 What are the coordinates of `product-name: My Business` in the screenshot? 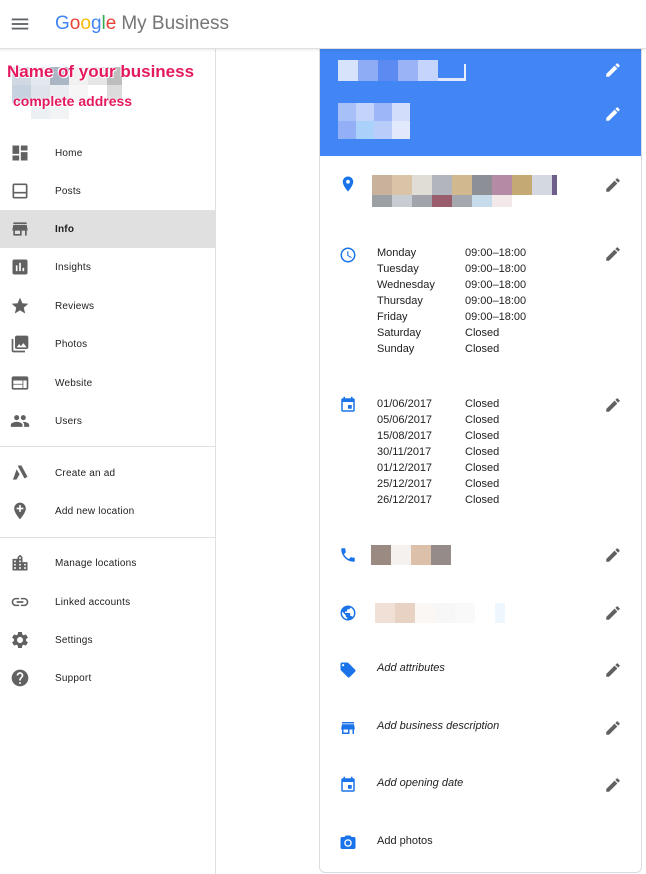 It's located at (175, 23).